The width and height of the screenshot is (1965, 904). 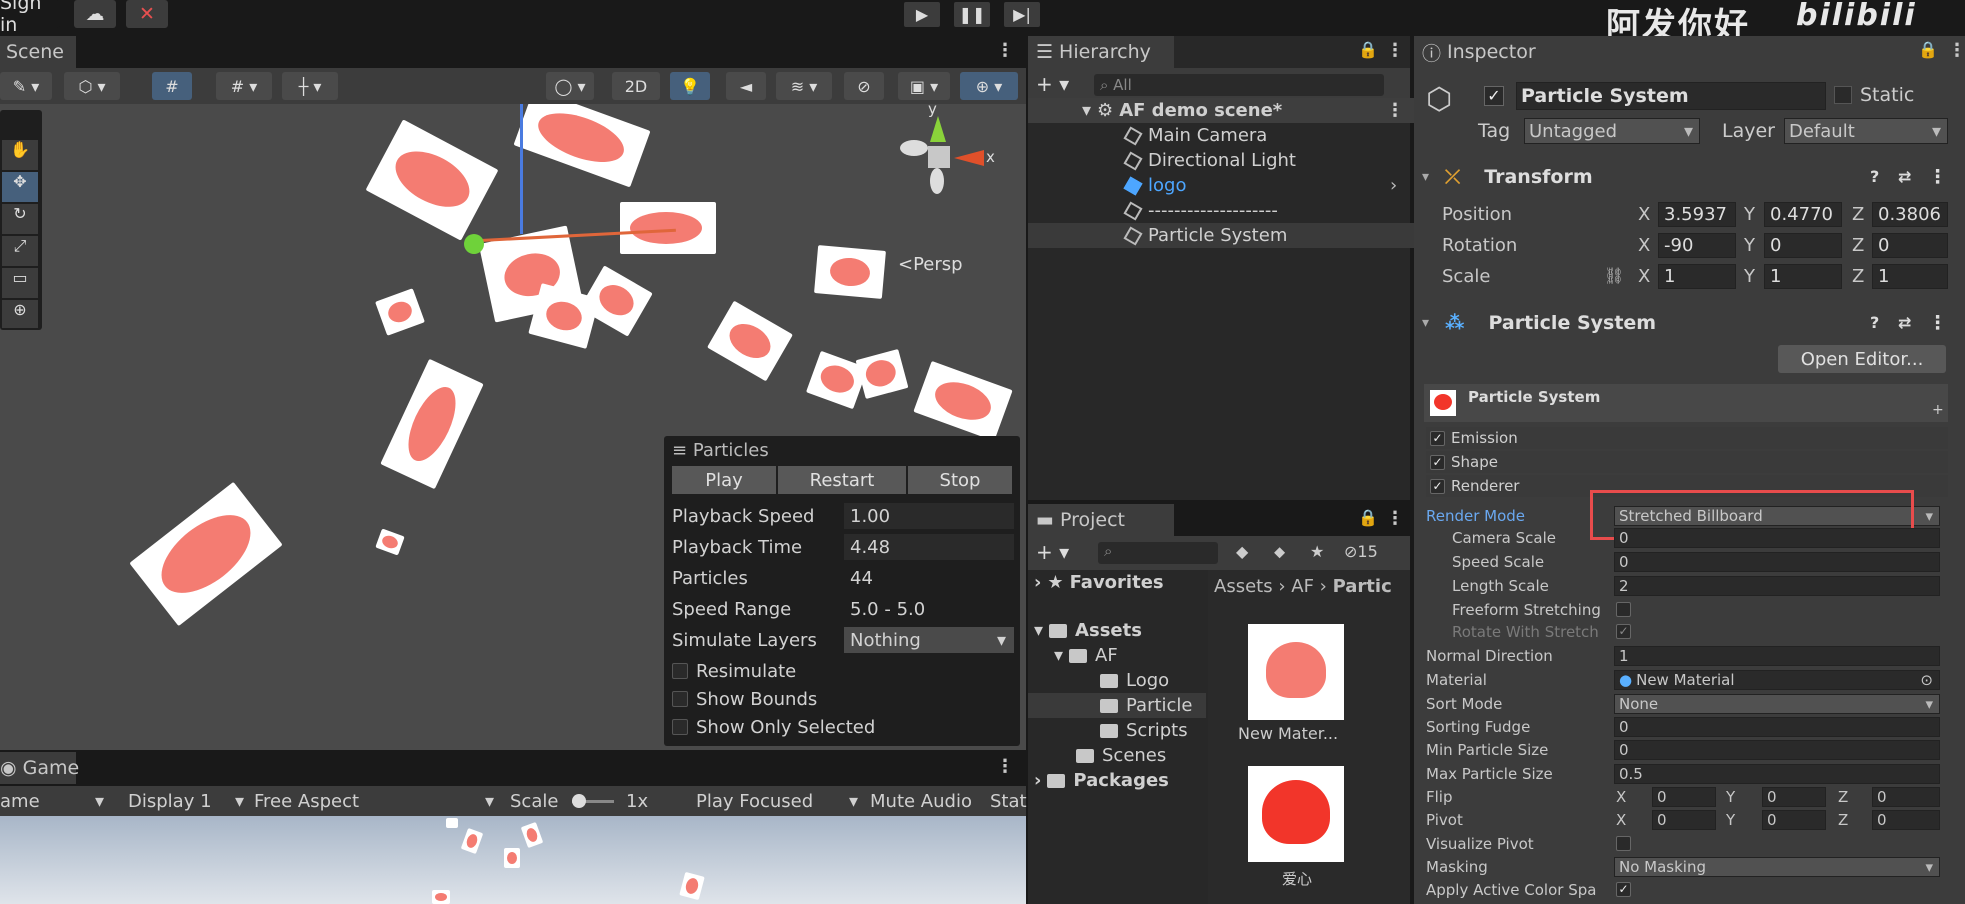 I want to click on simulate-layers-dropdown: Nothing ▾, so click(x=929, y=640).